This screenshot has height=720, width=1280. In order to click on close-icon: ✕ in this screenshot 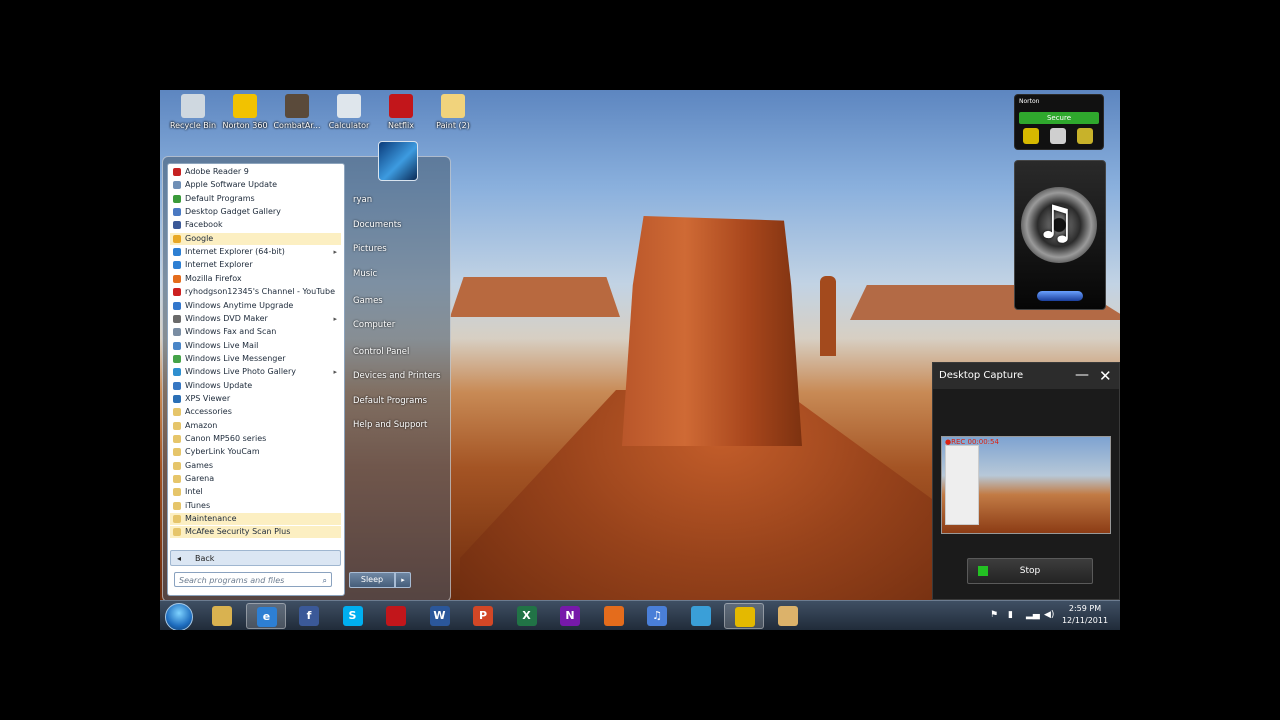, I will do `click(1105, 376)`.